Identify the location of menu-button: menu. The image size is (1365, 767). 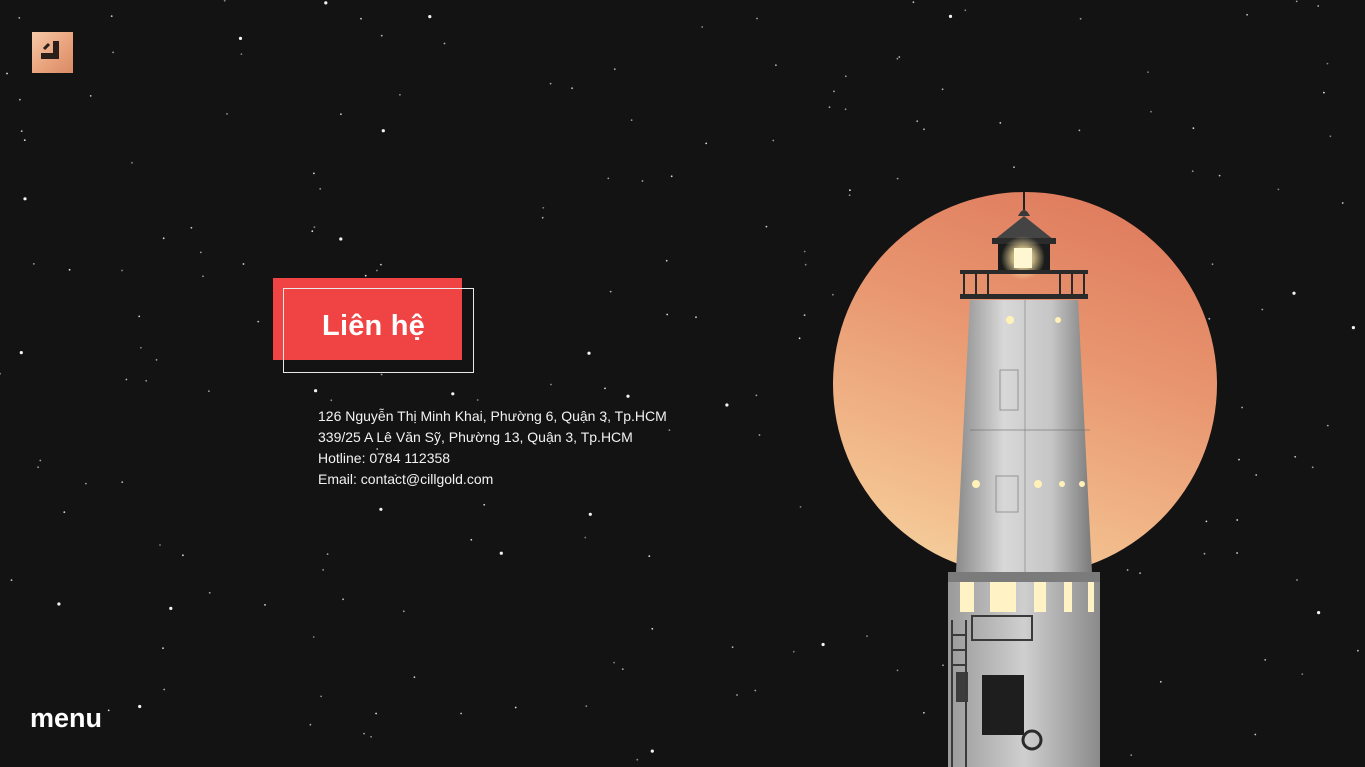
(66, 718).